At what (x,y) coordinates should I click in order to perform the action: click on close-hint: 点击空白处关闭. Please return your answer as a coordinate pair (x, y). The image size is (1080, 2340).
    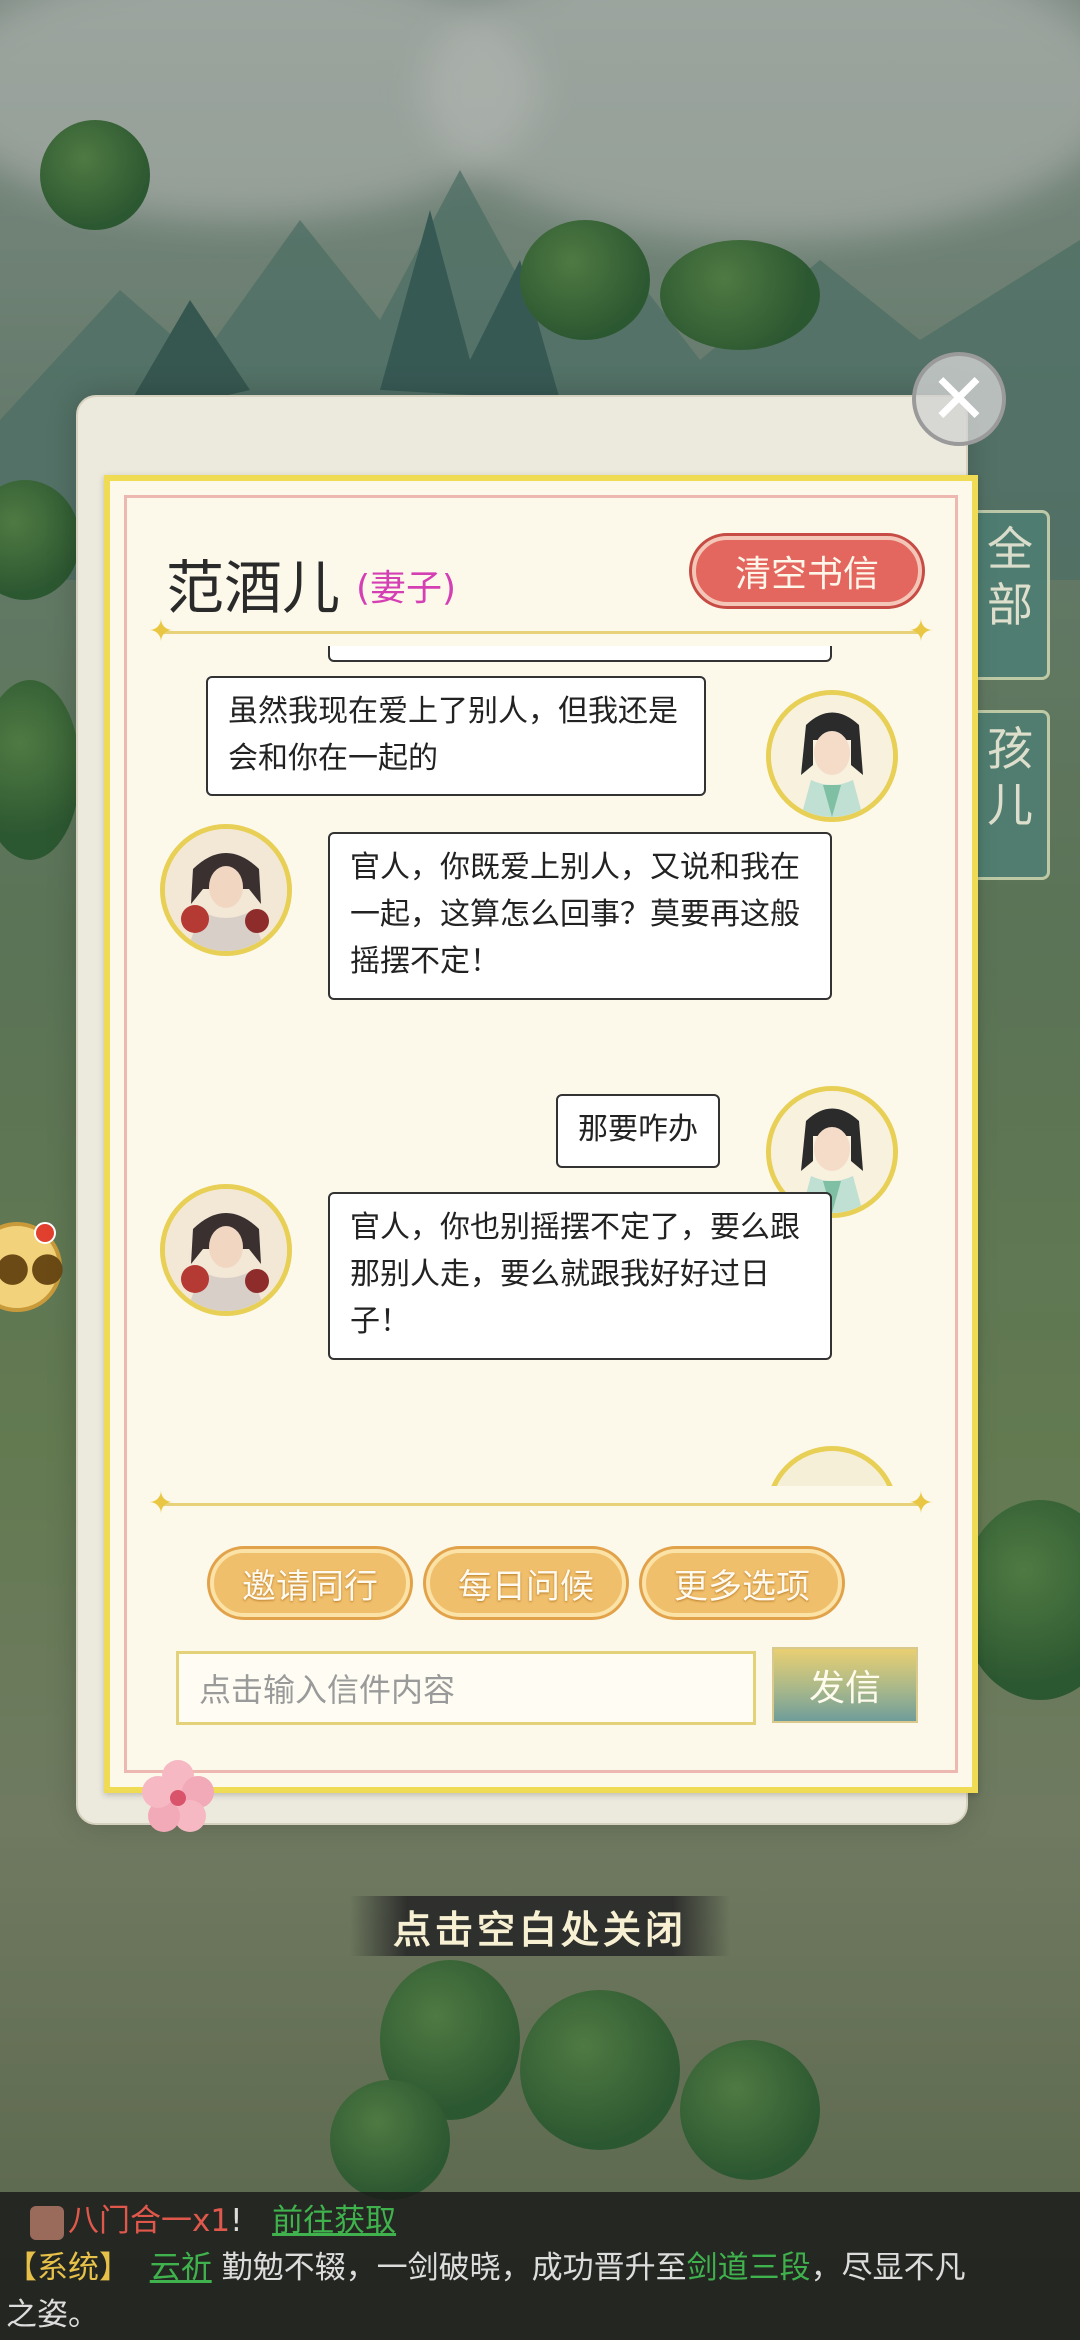
    Looking at the image, I should click on (540, 1926).